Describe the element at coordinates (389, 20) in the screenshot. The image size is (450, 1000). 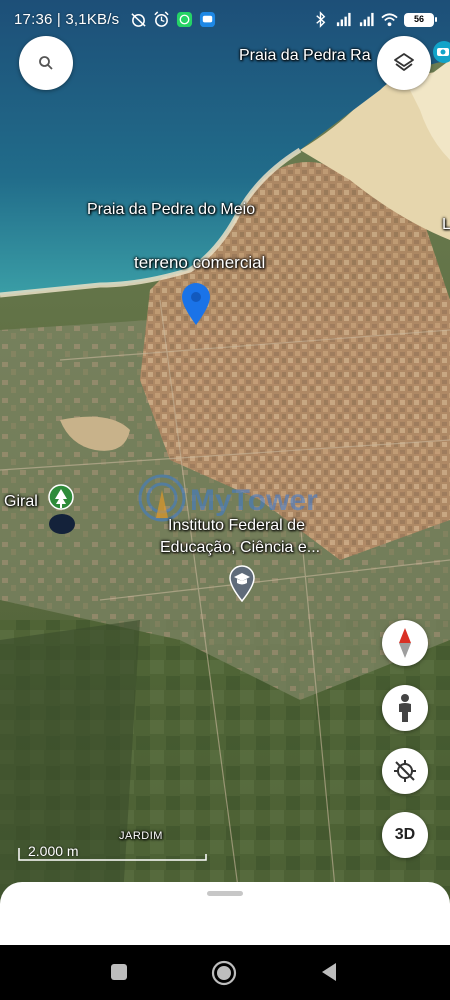
I see `wifi-icon` at that location.